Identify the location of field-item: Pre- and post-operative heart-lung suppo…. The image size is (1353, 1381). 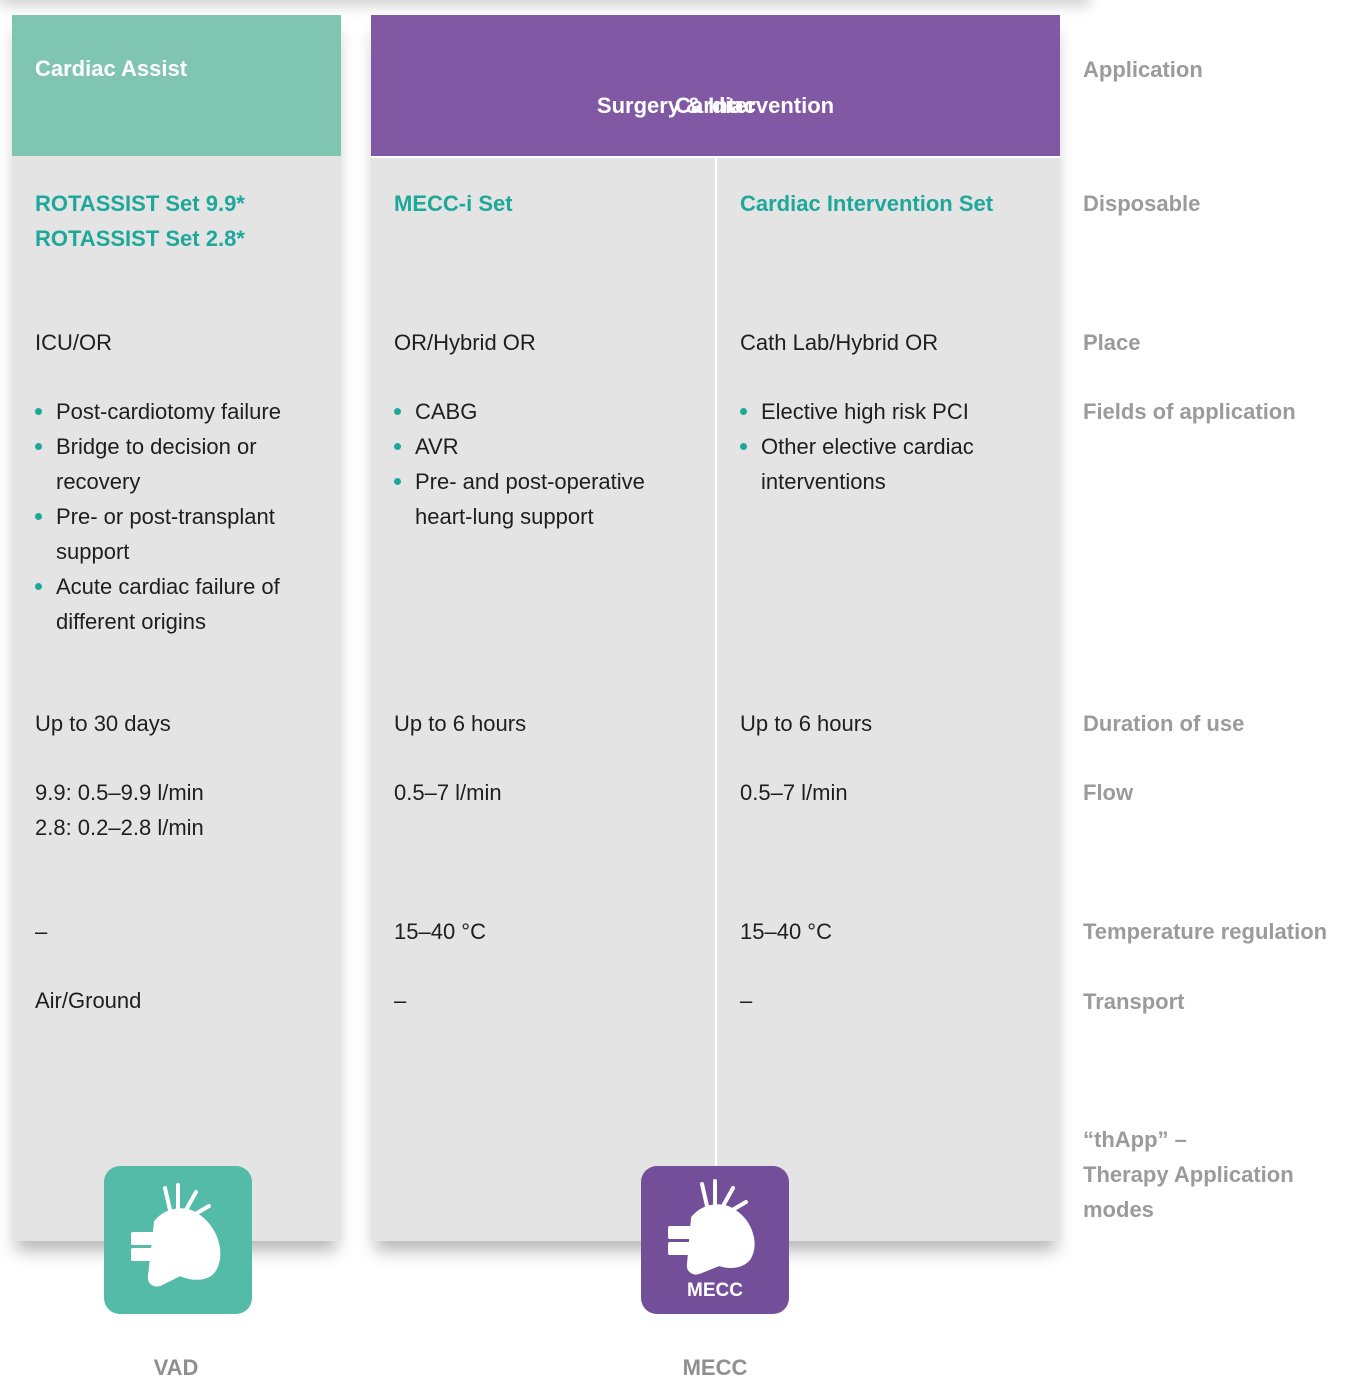
(539, 499).